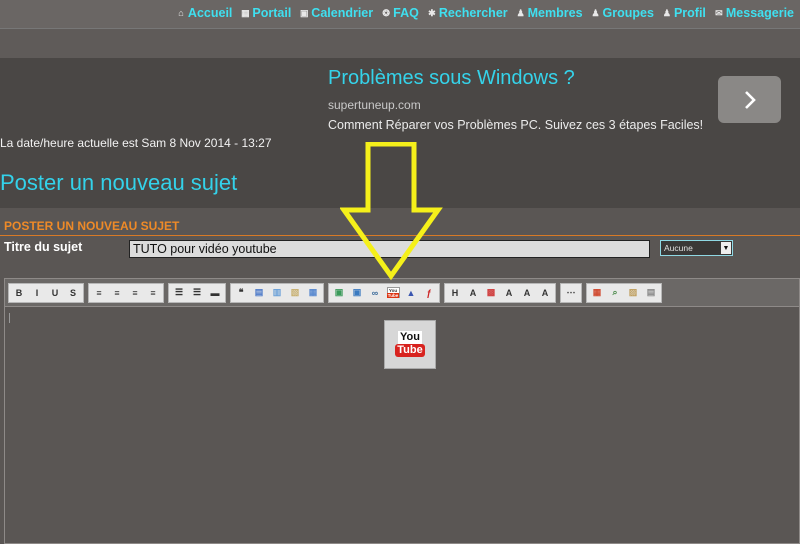 The image size is (800, 544). What do you see at coordinates (520, 13) in the screenshot?
I see `members-icon: ♟` at bounding box center [520, 13].